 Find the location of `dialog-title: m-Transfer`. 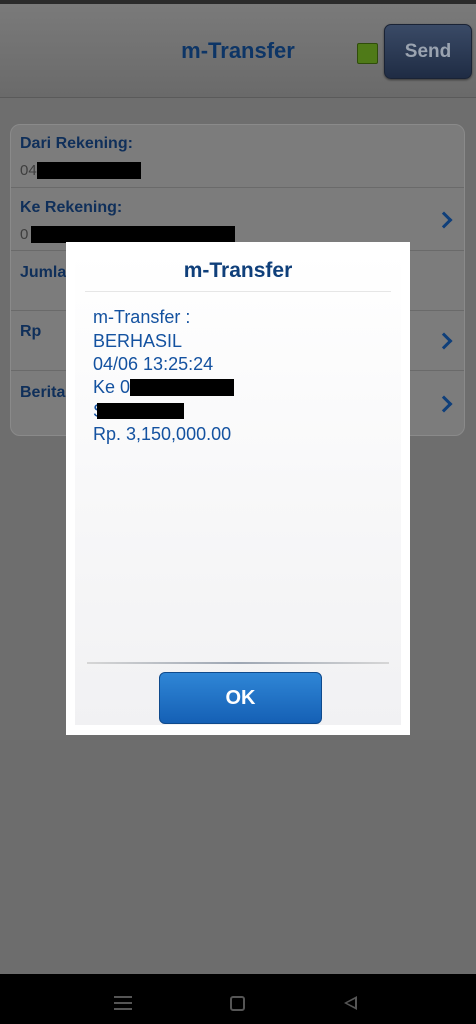

dialog-title: m-Transfer is located at coordinates (238, 270).